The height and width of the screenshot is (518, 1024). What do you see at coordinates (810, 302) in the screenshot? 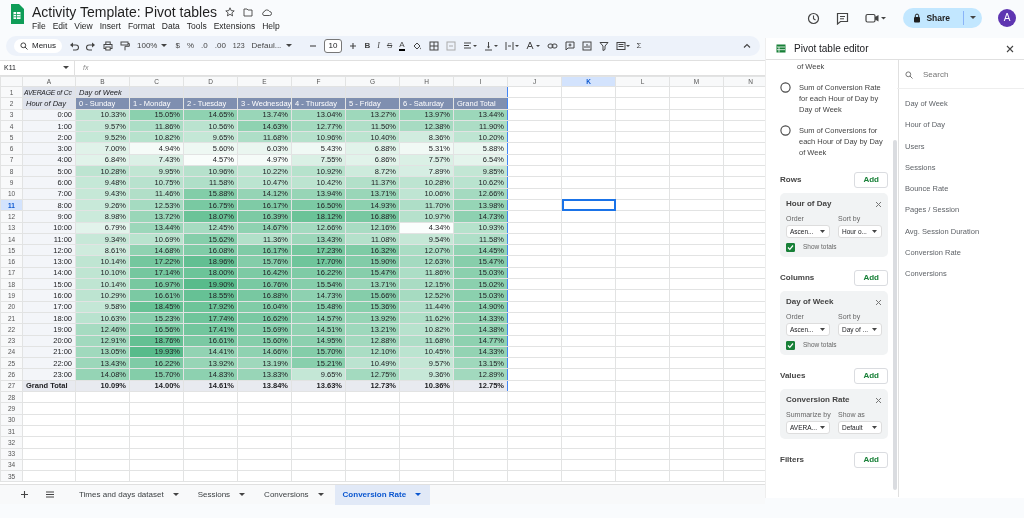
I see `field-name: Day of Week` at bounding box center [810, 302].